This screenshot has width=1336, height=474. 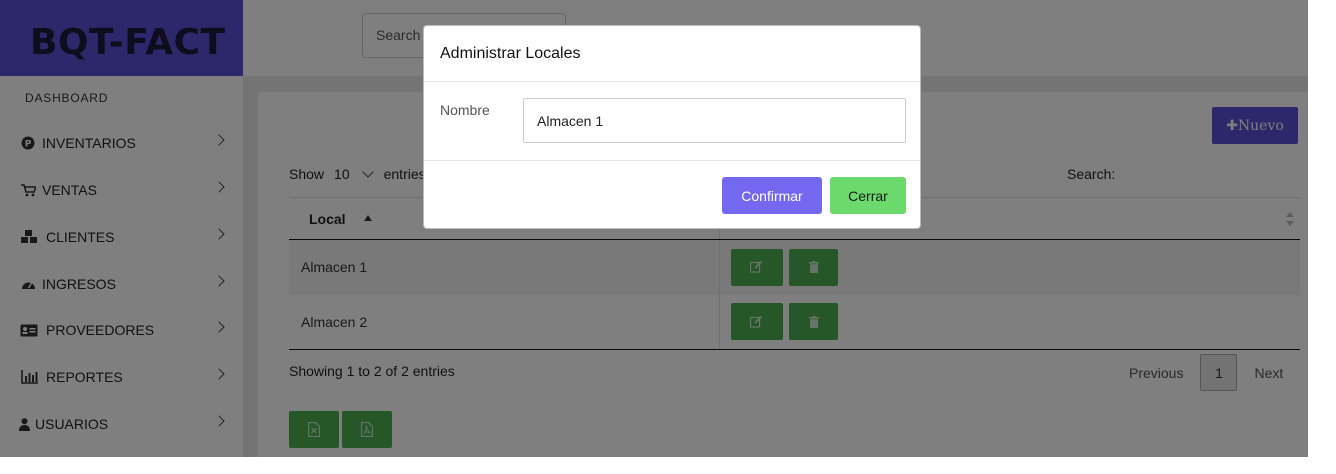 I want to click on modal-title: Administrar Locales, so click(x=672, y=54).